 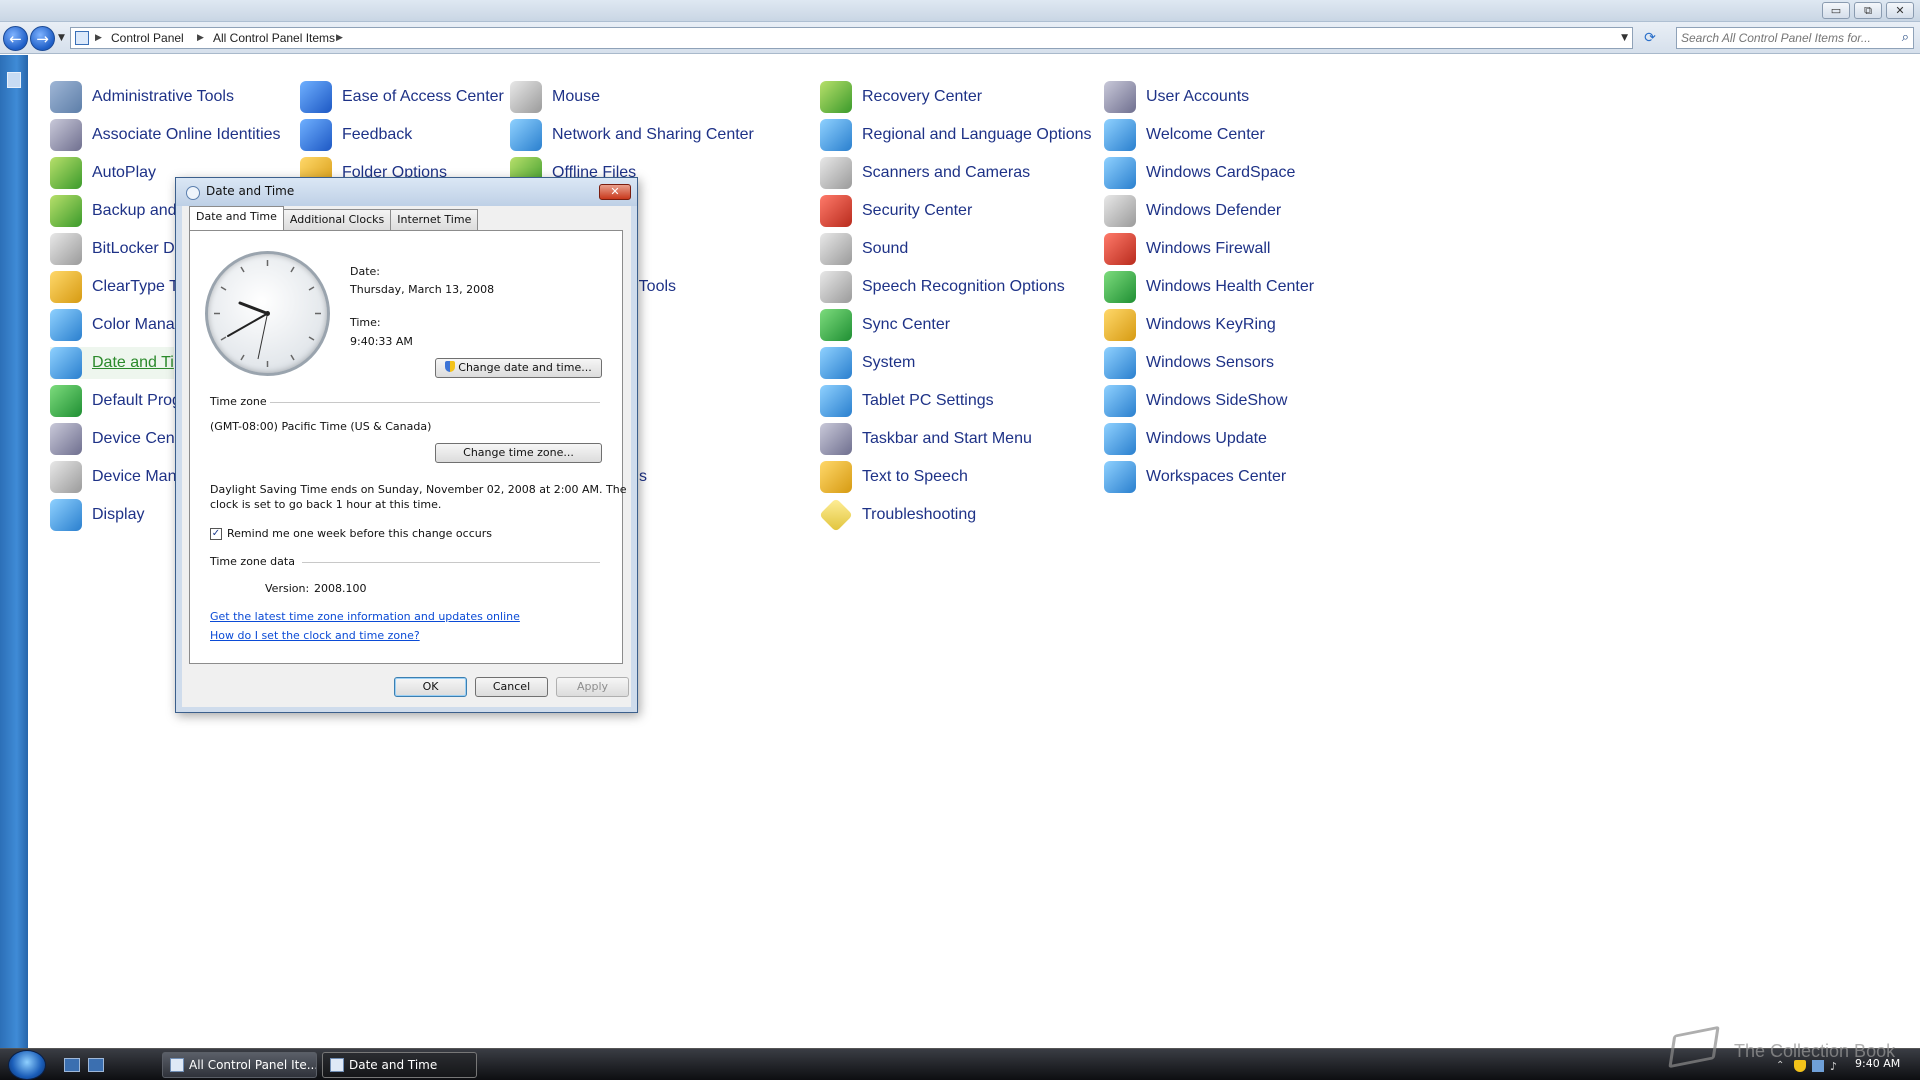 What do you see at coordinates (1650, 38) in the screenshot?
I see `refresh-icon: ⟳` at bounding box center [1650, 38].